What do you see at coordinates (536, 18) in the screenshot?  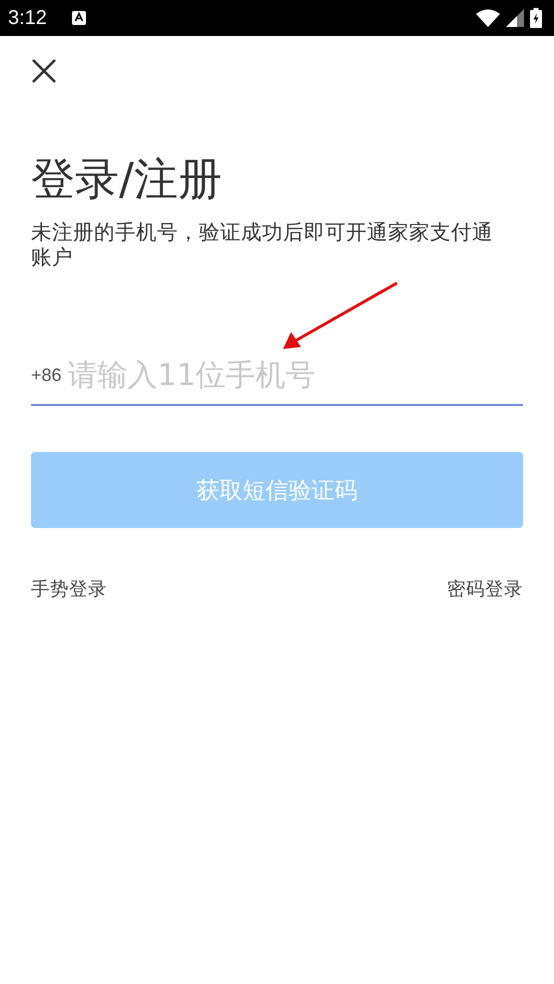 I see `battery-icon` at bounding box center [536, 18].